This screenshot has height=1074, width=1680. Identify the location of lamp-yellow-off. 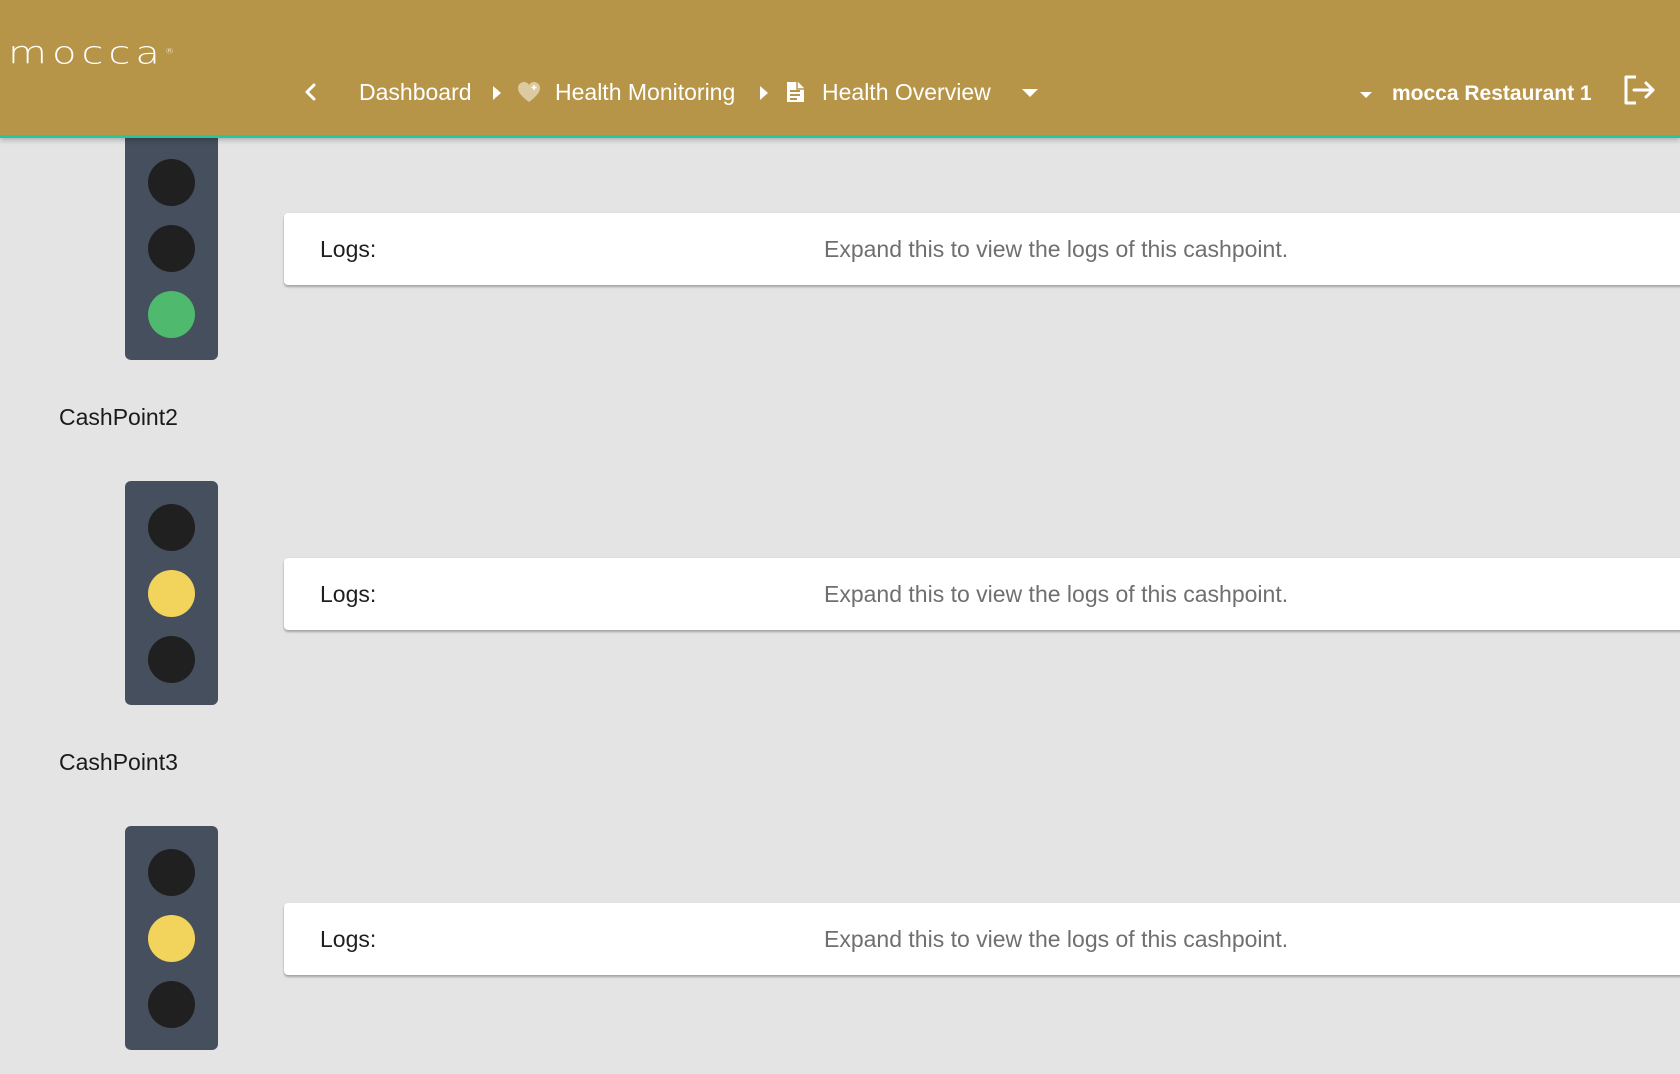
(171, 248).